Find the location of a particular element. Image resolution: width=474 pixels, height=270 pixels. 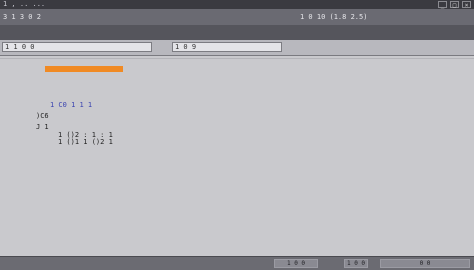

maximize-icon: □ is located at coordinates (454, 5).